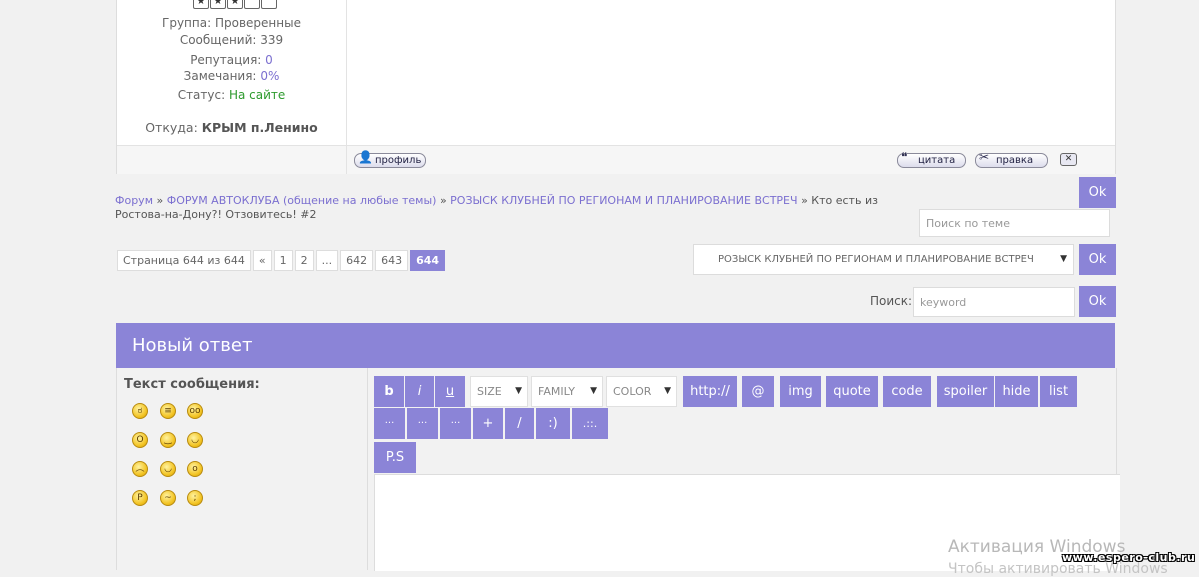 This screenshot has width=1199, height=577. I want to click on quote-button-label: цитата, so click(937, 160).